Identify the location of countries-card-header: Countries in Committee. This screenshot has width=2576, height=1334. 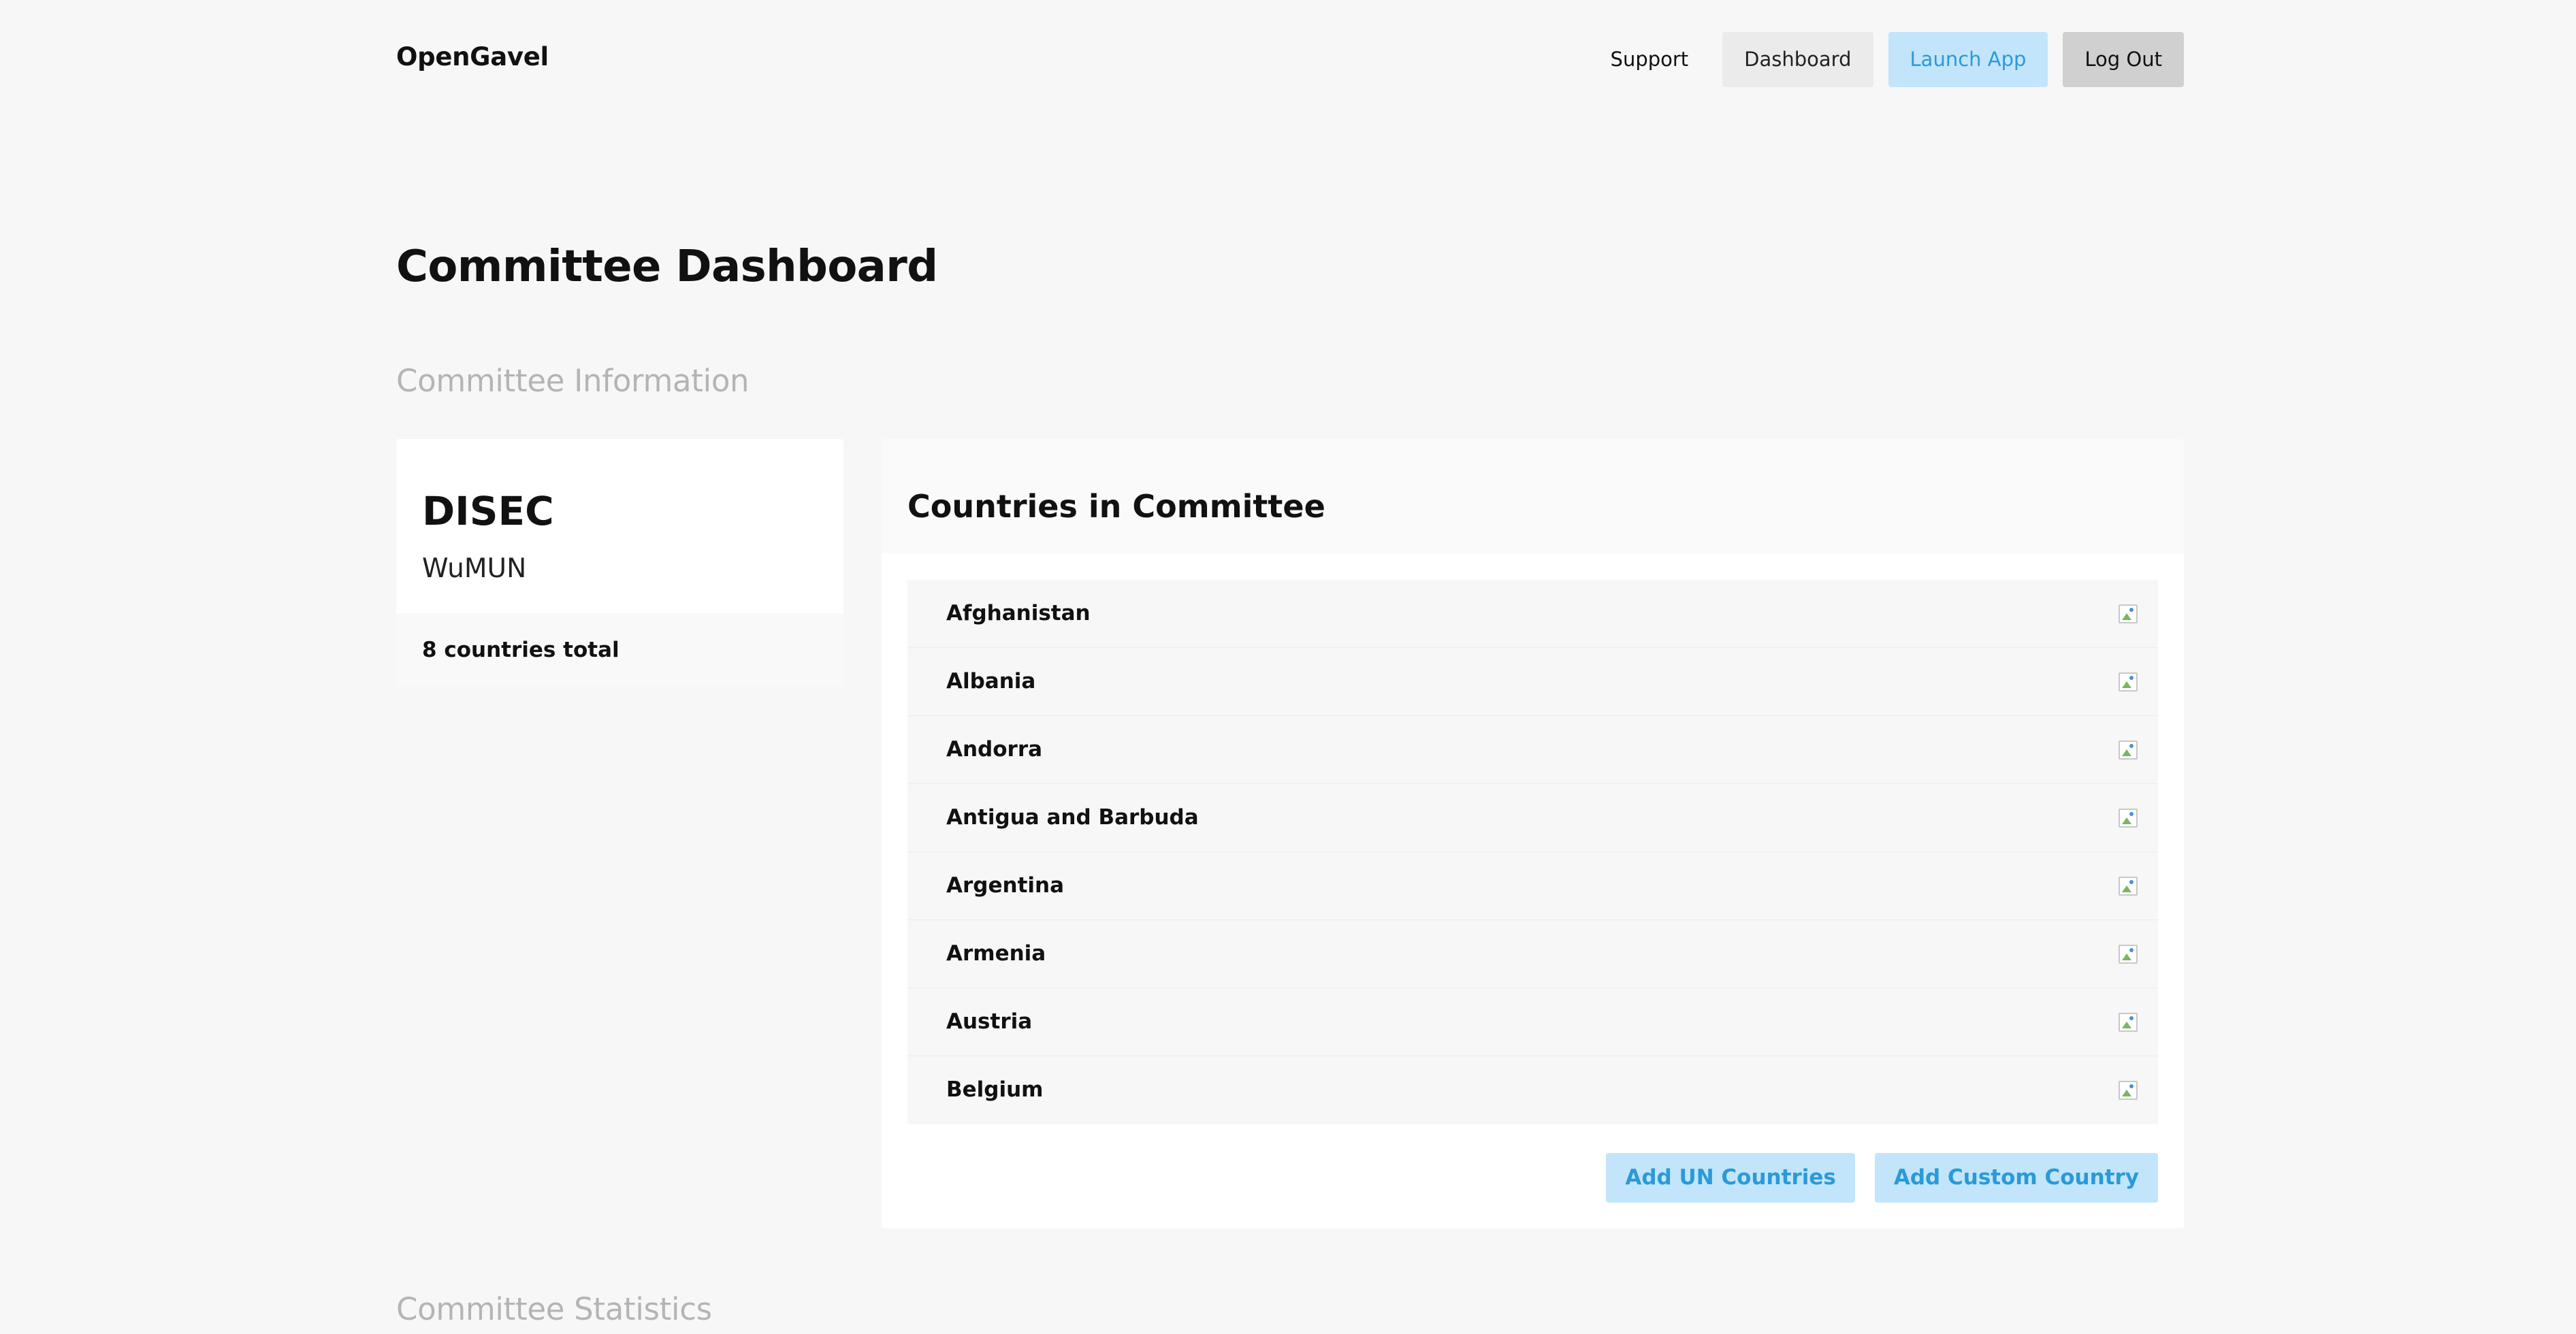
(1533, 496).